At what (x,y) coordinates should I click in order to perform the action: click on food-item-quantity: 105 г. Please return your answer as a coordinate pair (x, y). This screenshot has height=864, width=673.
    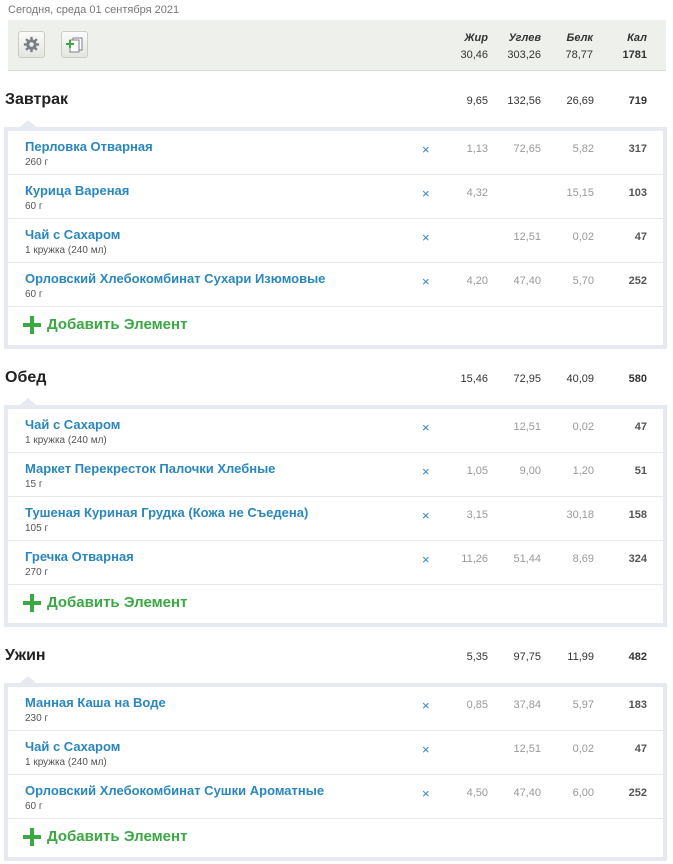
    Looking at the image, I should click on (37, 528).